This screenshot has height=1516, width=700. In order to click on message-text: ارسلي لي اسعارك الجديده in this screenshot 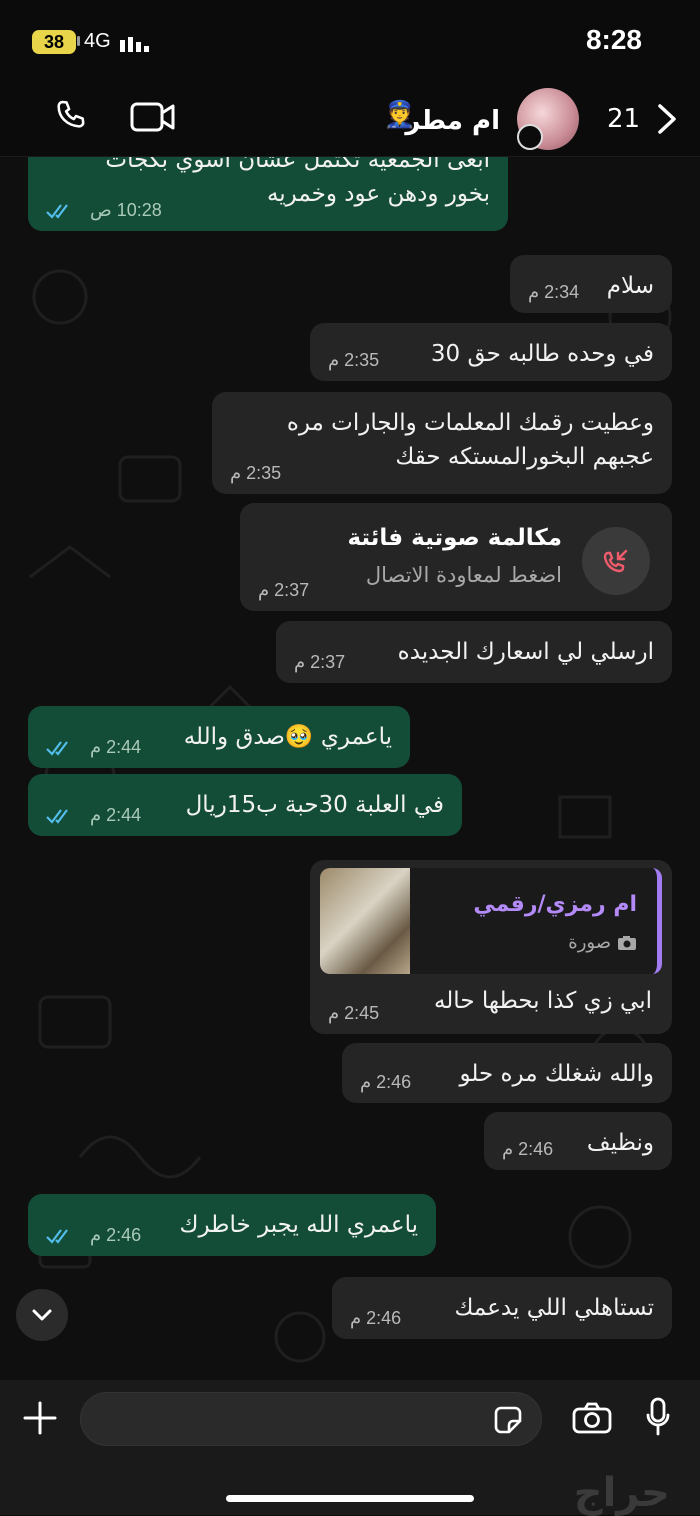, I will do `click(525, 652)`.